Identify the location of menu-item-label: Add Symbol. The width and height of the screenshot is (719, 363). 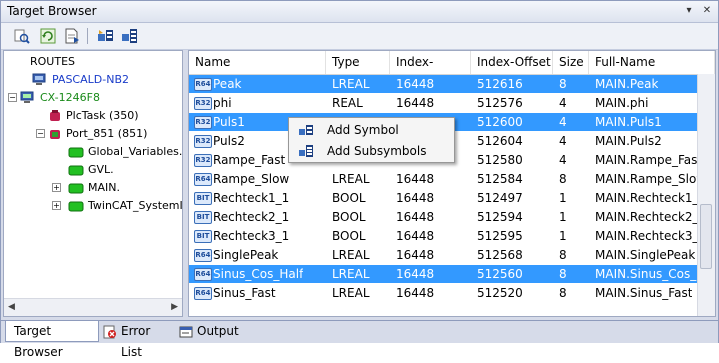
(363, 130).